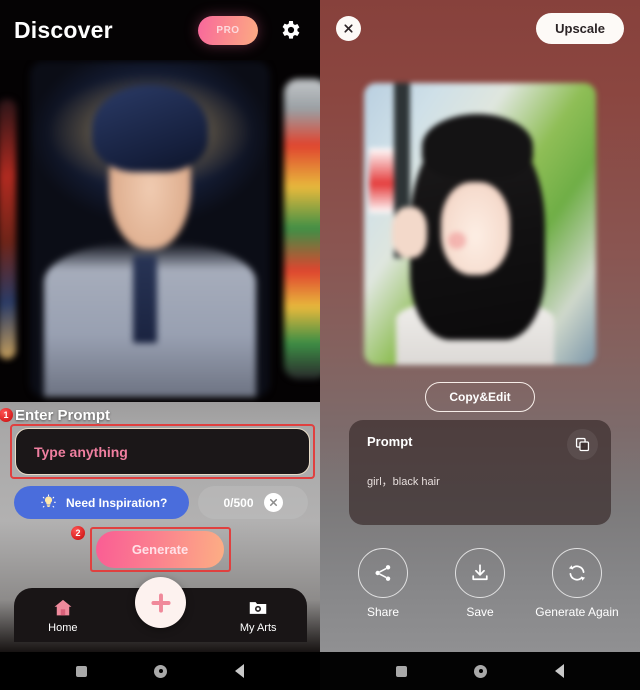 Image resolution: width=640 pixels, height=690 pixels. What do you see at coordinates (63, 29) in the screenshot?
I see `page-title: Discover` at bounding box center [63, 29].